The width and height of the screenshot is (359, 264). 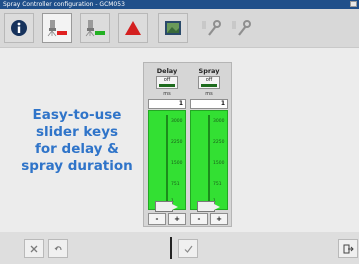 I want to click on delay-value-field: 1, so click(x=167, y=104).